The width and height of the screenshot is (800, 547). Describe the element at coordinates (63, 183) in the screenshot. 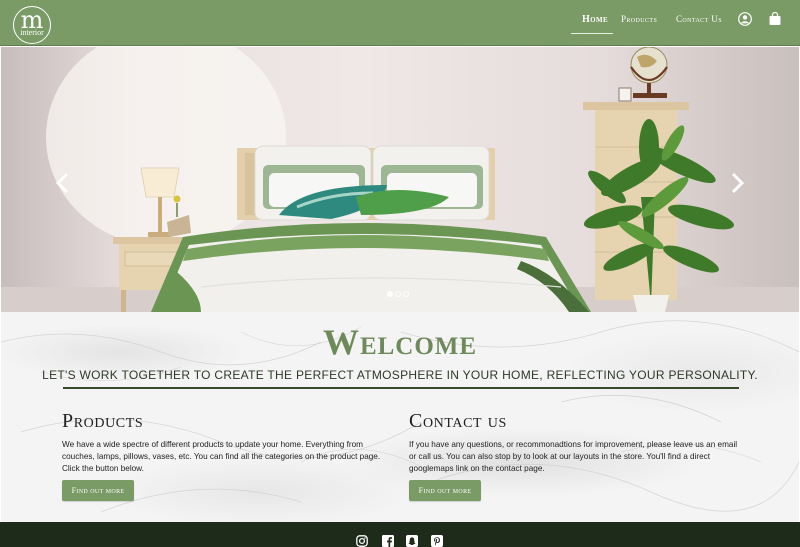

I see `carousel-prev-icon` at that location.